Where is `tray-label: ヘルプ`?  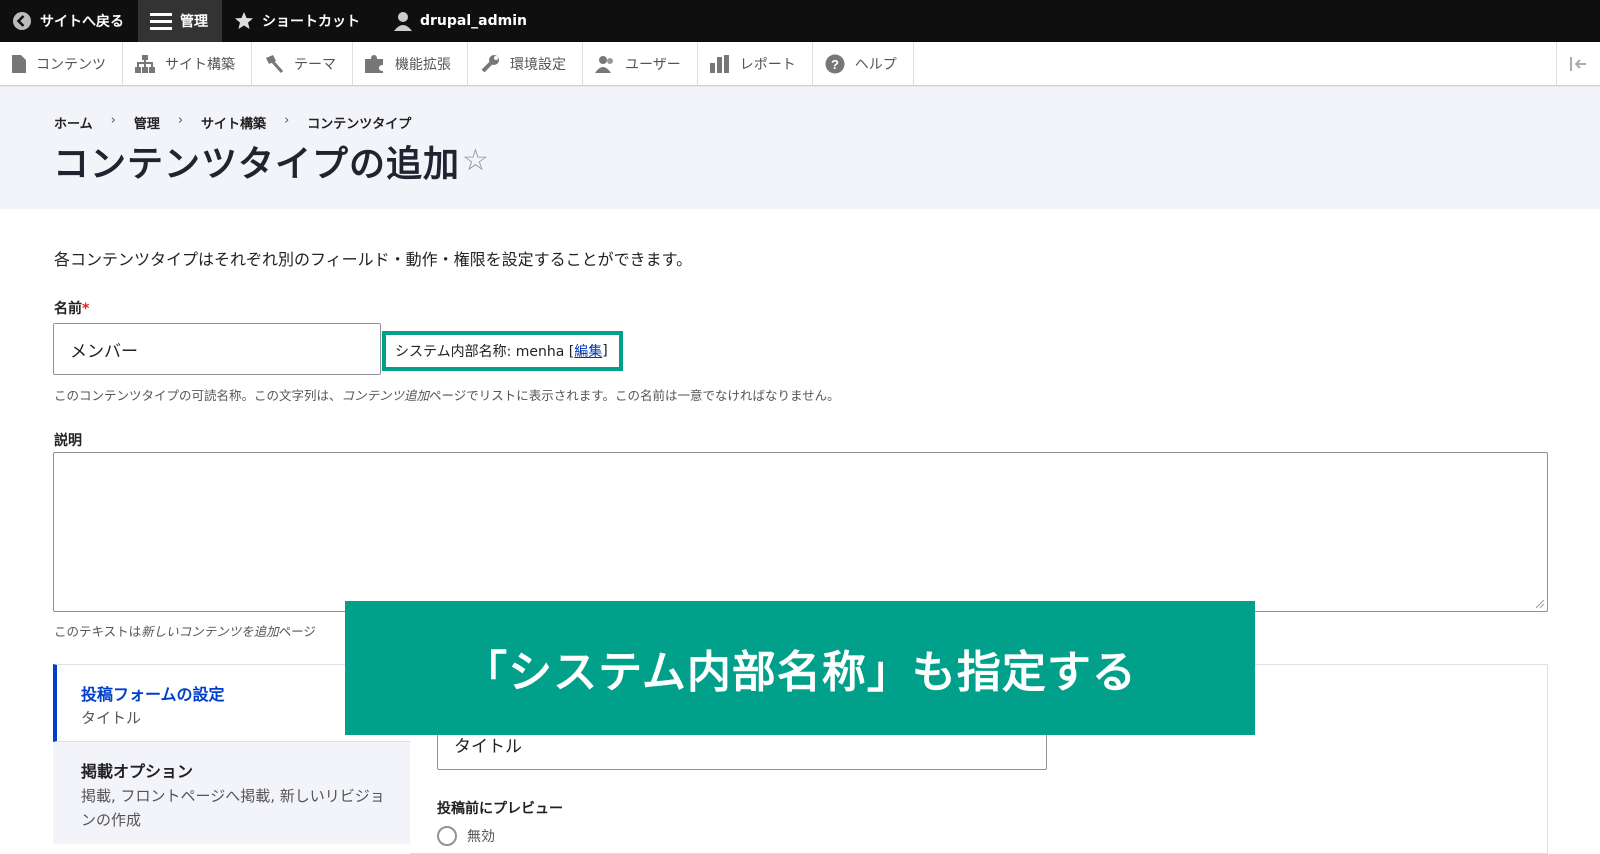
tray-label: ヘルプ is located at coordinates (875, 64).